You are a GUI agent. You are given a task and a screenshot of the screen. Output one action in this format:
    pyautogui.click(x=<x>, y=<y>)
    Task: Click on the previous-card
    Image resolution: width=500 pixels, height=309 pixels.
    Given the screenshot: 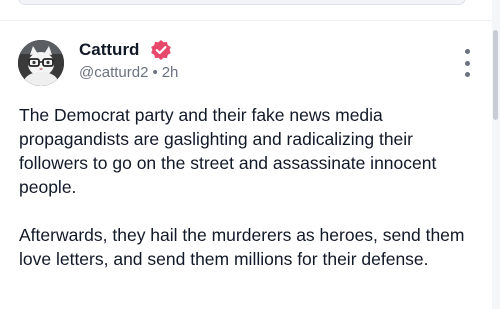 What is the action you would take?
    pyautogui.click(x=242, y=2)
    